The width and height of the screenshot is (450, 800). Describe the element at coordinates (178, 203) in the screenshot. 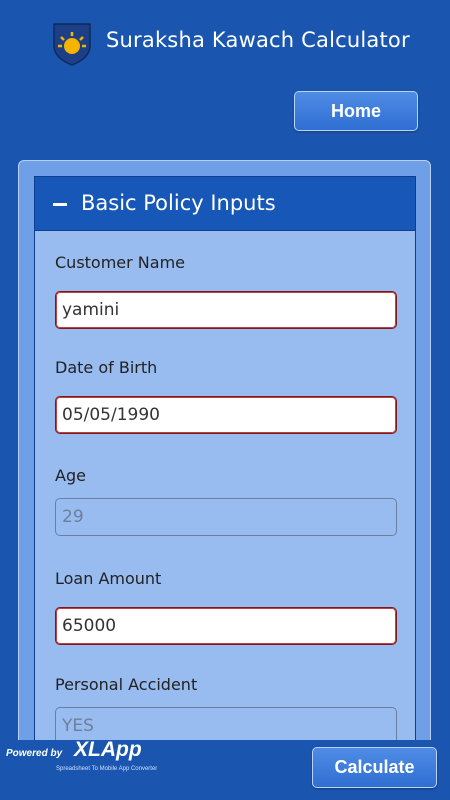

I see `panel-title: Basic Policy Inputs` at that location.